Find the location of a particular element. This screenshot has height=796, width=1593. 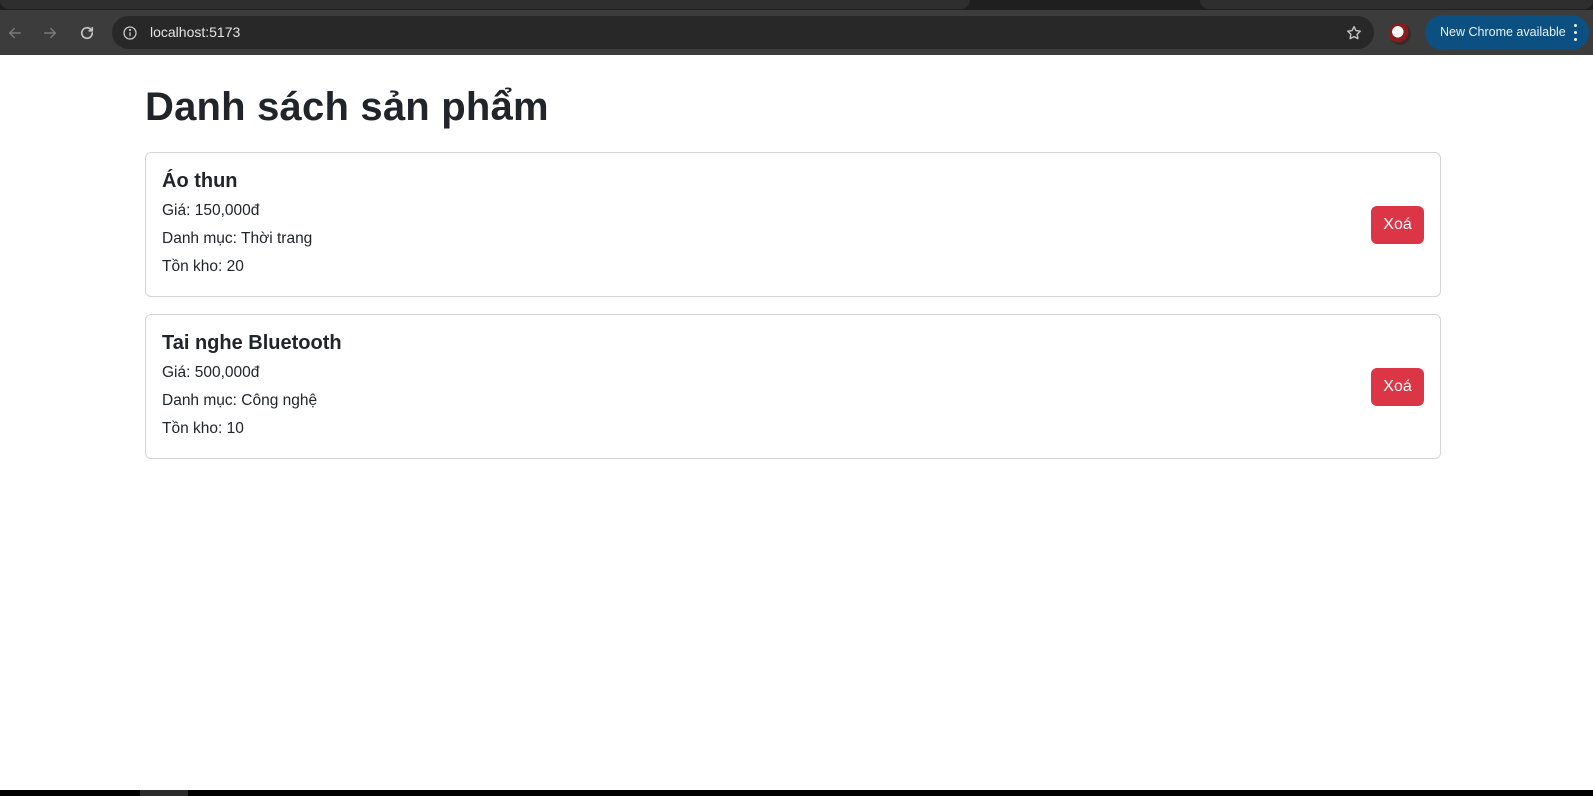

info-icon is located at coordinates (129, 32).